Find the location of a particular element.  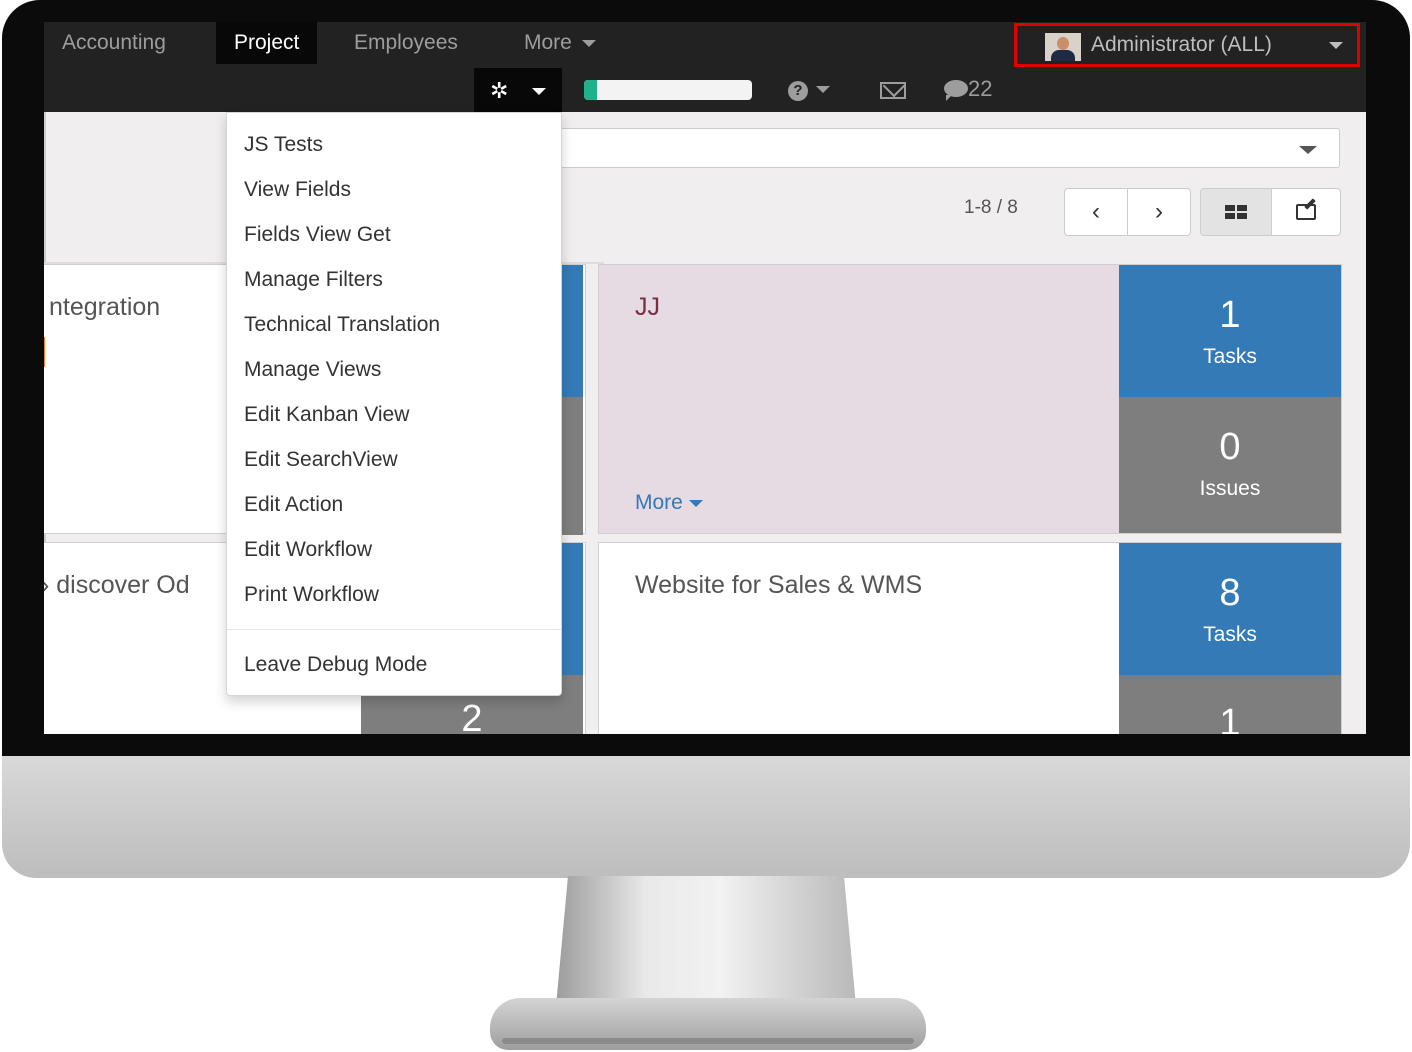

monitor-stand-neck is located at coordinates (706, 941).